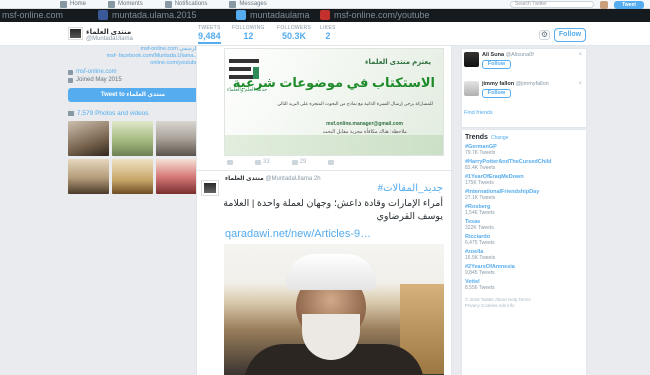 The width and height of the screenshot is (650, 375). I want to click on twitter-icon, so click(241, 15).